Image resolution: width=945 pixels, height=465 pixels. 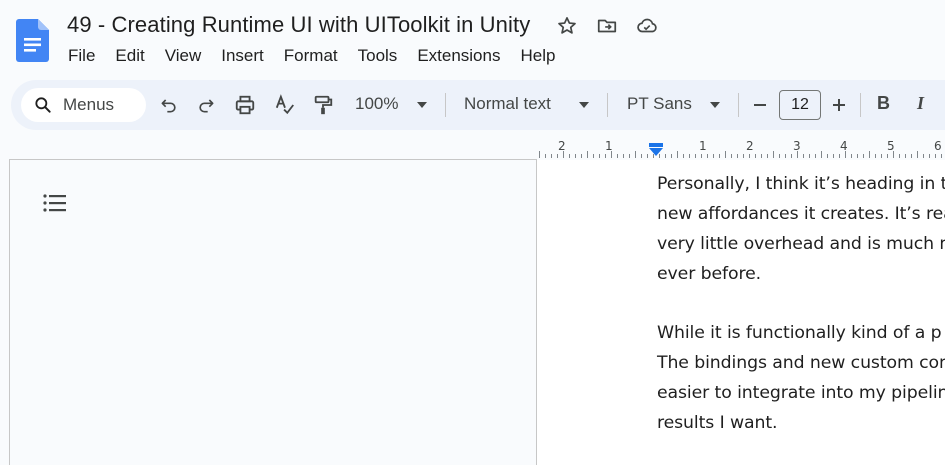 I want to click on body-text-line: ever before., so click(x=709, y=274).